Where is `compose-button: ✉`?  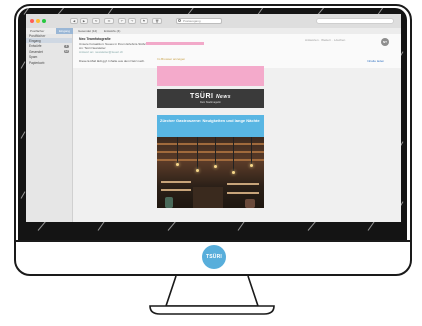 compose-button: ✉ is located at coordinates (109, 21).